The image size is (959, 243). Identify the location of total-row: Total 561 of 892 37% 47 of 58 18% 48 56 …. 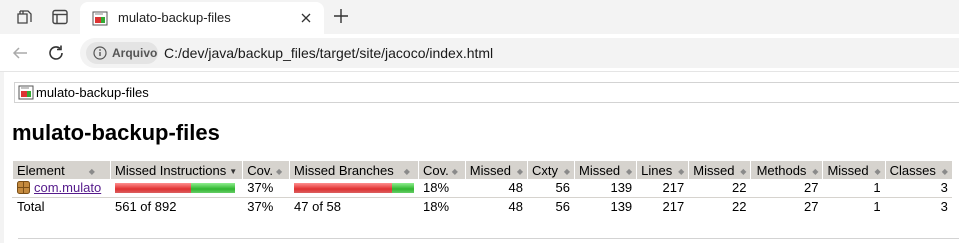
(482, 205).